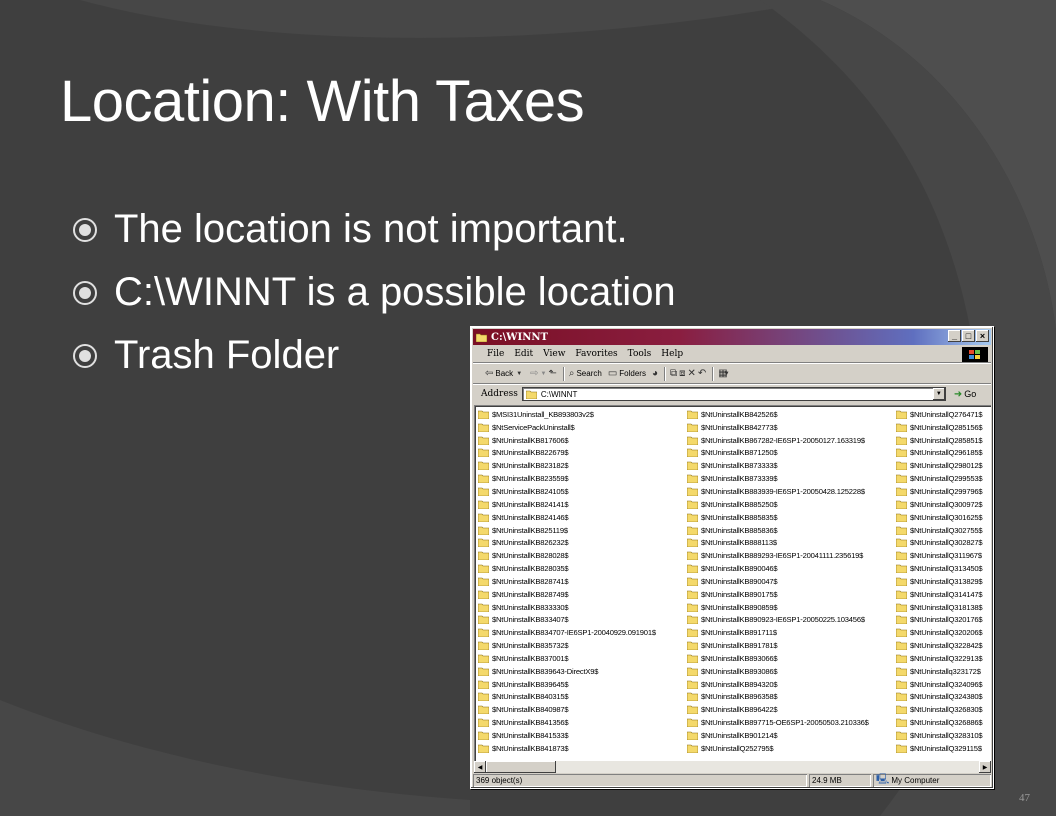  I want to click on file-item: $NtUninstallKB842526$, so click(791, 414).